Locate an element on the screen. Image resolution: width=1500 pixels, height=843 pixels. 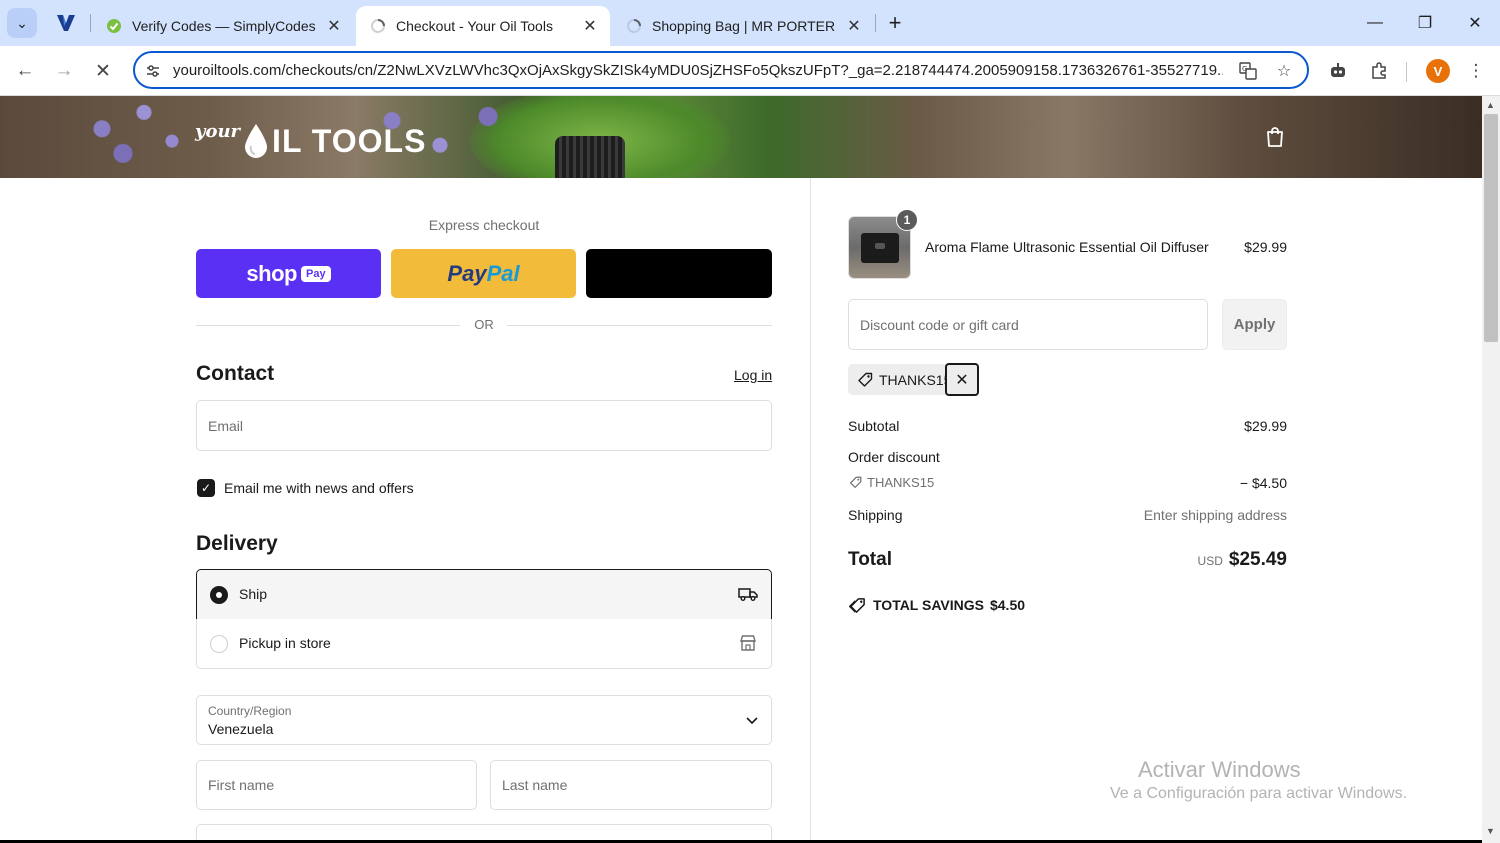
last-name-placeholder: Last name is located at coordinates (535, 785).